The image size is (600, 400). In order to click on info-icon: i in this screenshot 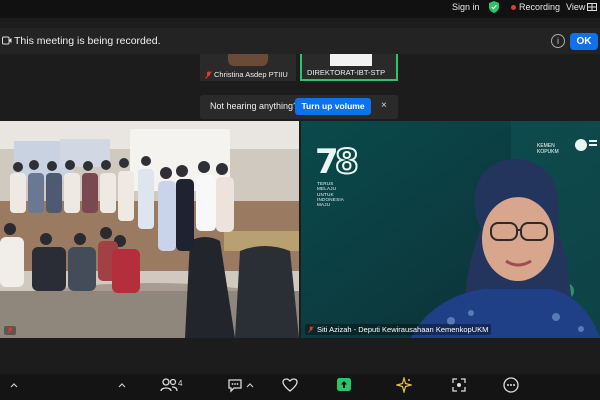, I will do `click(558, 41)`.